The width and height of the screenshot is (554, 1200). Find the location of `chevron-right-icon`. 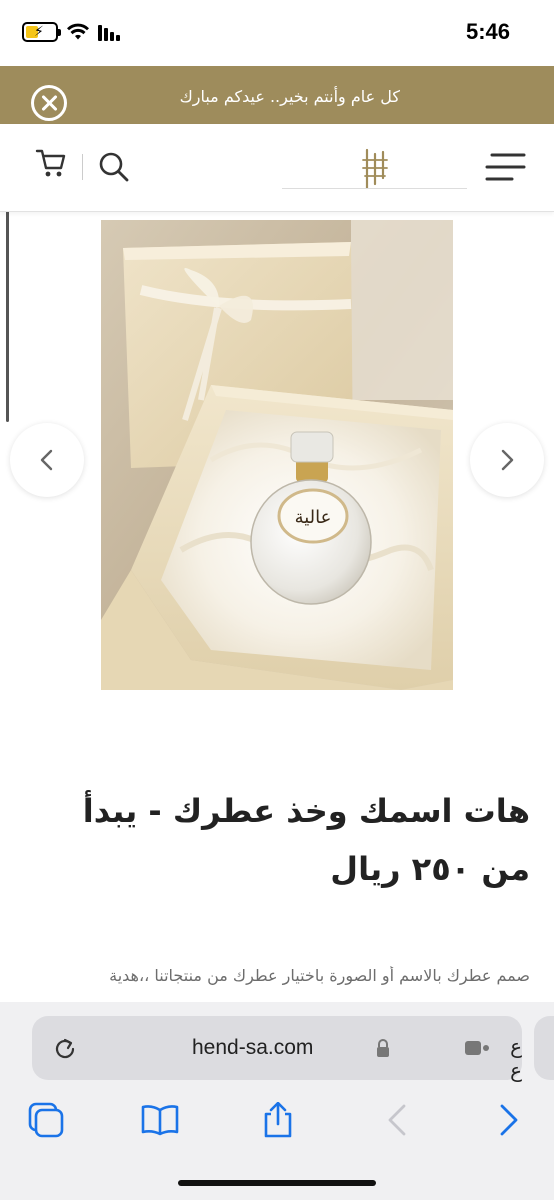

chevron-right-icon is located at coordinates (507, 460).